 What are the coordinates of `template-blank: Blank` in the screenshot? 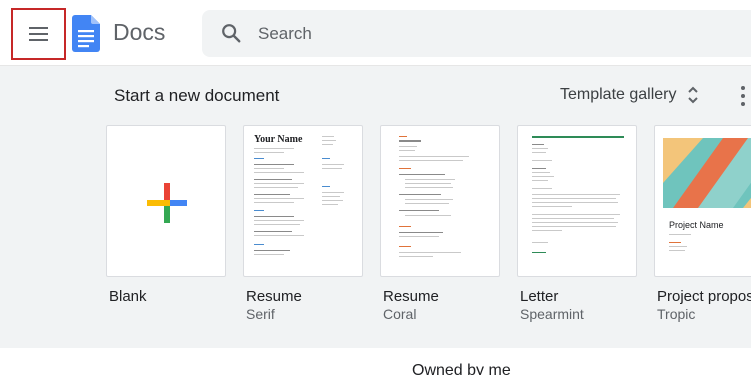 It's located at (166, 215).